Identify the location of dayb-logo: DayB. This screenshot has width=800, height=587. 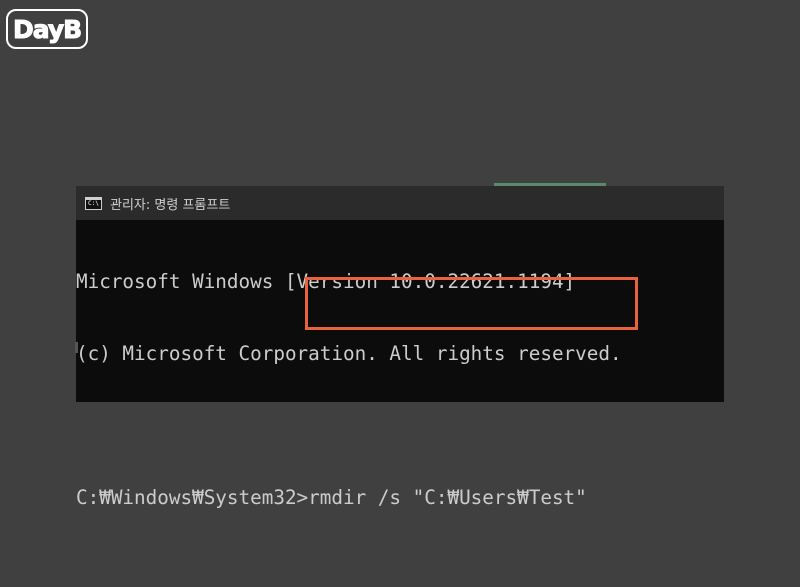
(47, 29).